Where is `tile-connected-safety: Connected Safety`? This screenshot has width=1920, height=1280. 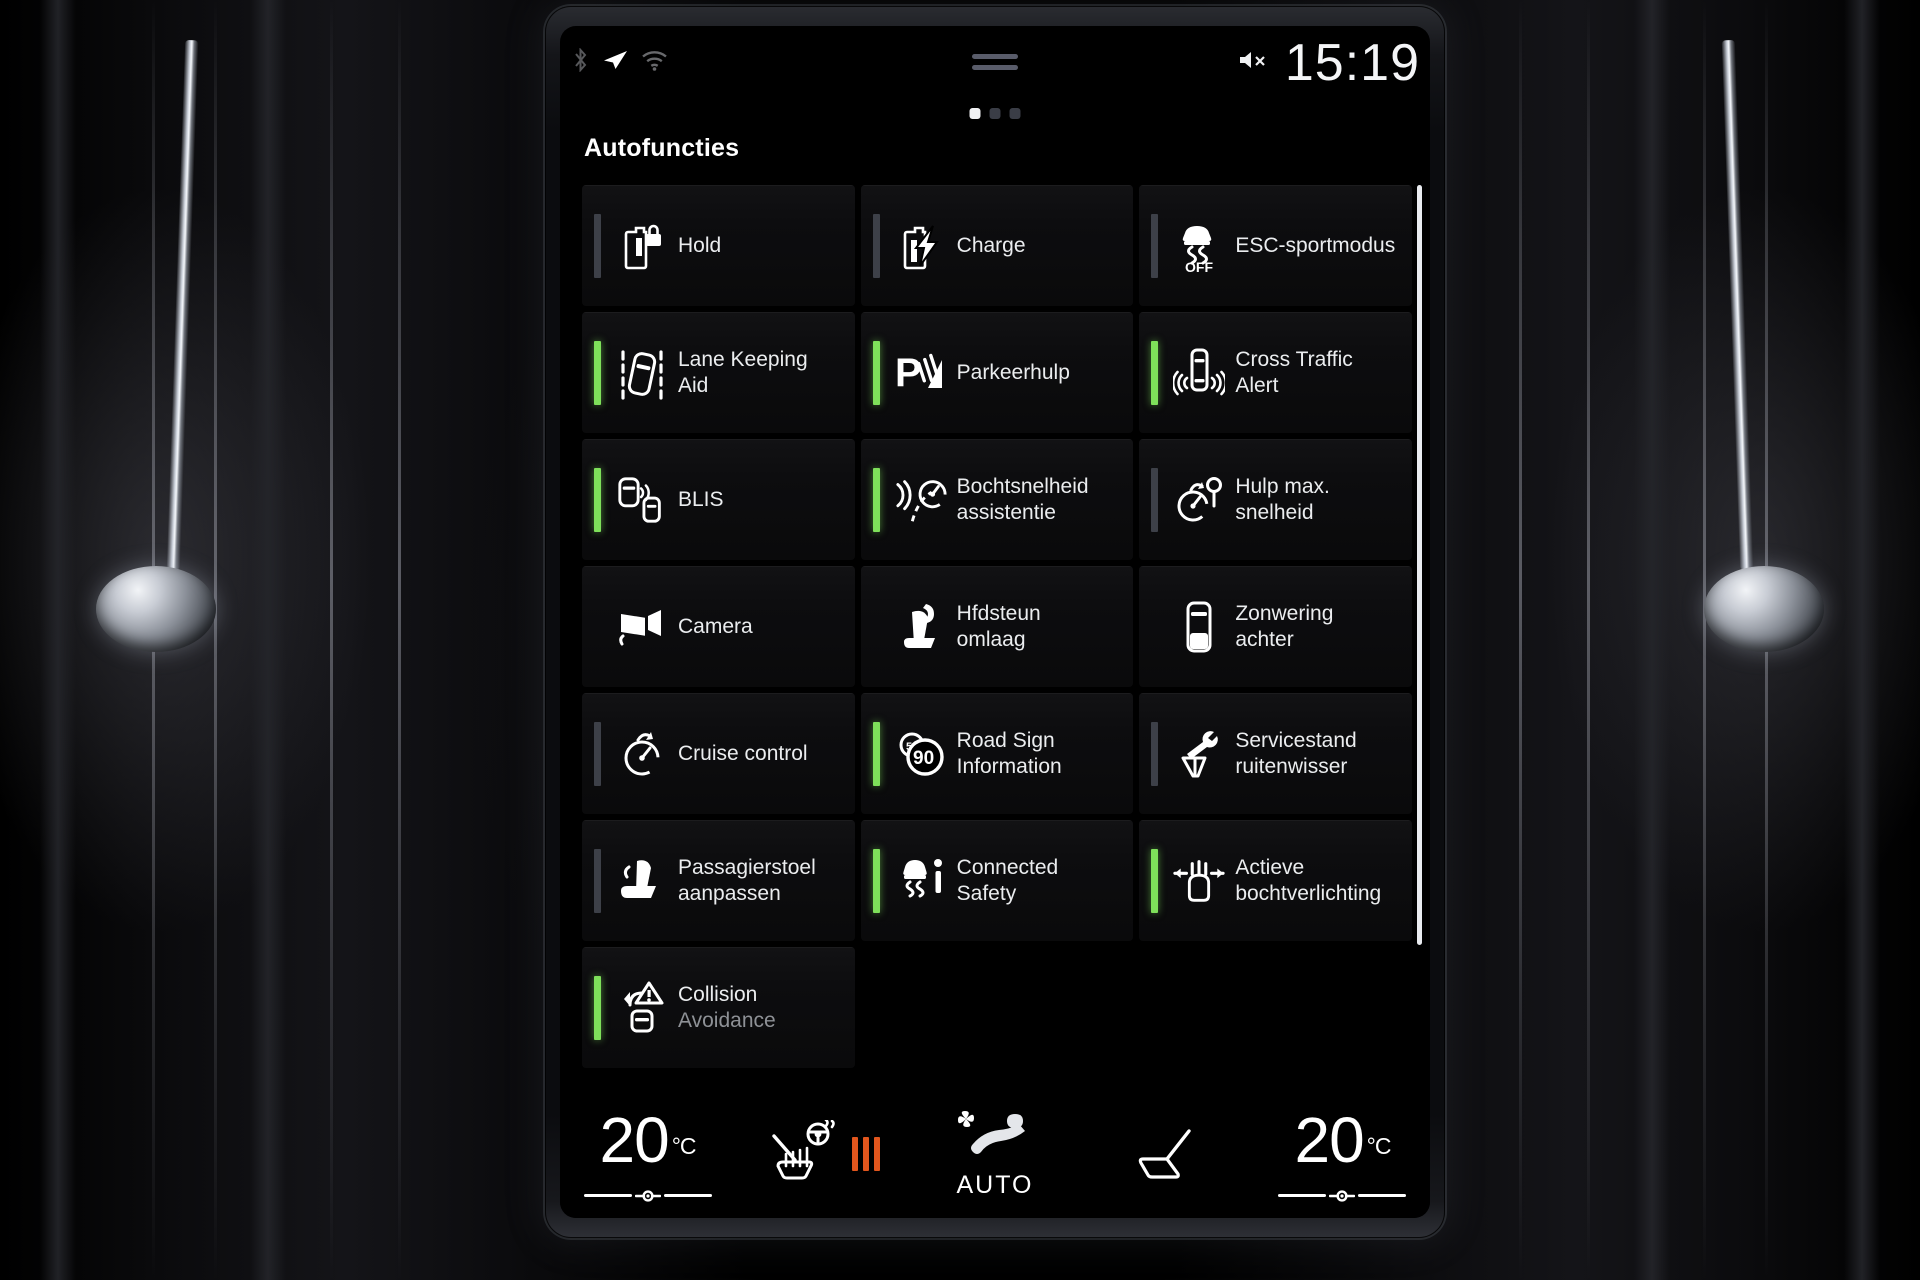 tile-connected-safety: Connected Safety is located at coordinates (997, 880).